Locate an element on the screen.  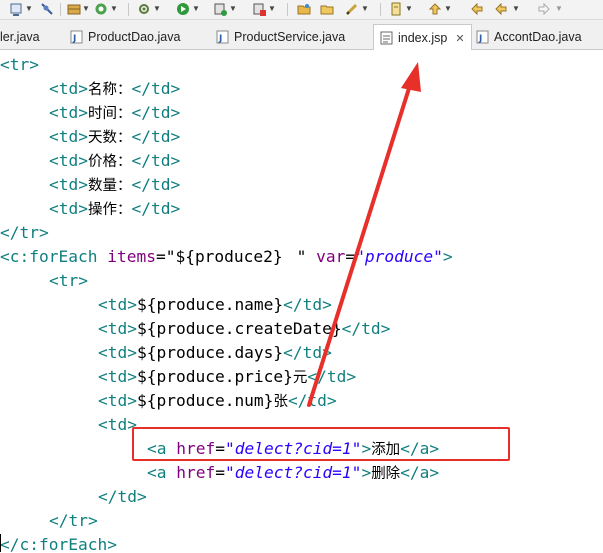
annotation-arrow-icon is located at coordinates (364, 234).